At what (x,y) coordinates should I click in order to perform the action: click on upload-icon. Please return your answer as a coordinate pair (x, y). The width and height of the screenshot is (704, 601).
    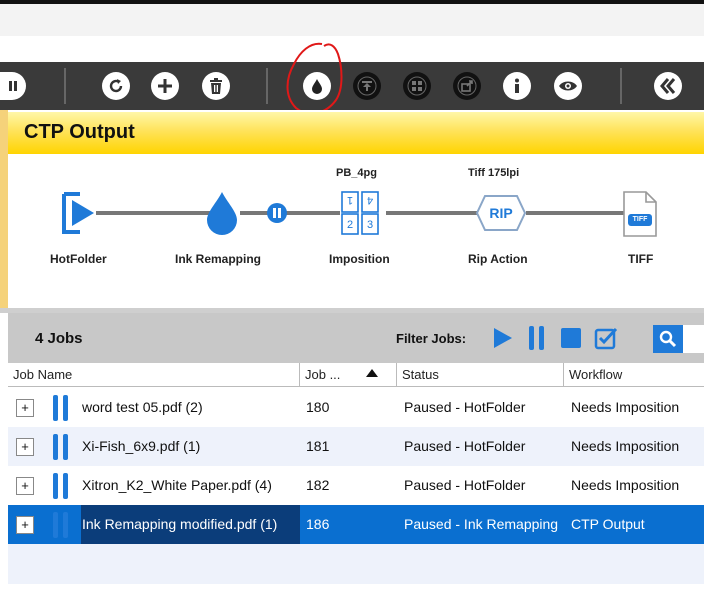
    Looking at the image, I should click on (367, 86).